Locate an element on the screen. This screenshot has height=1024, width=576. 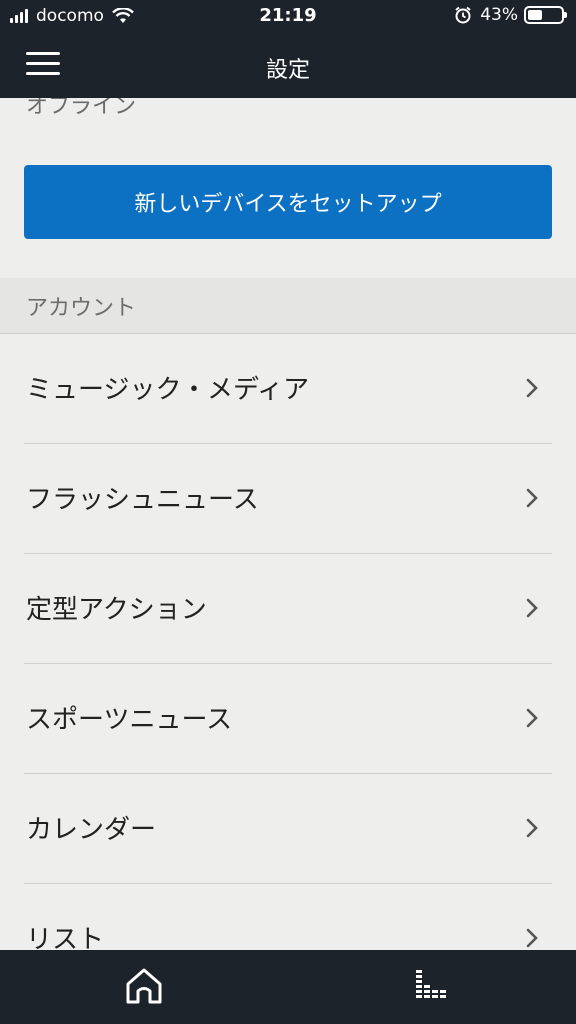
list-item-calendar: カレンダー is located at coordinates (288, 829).